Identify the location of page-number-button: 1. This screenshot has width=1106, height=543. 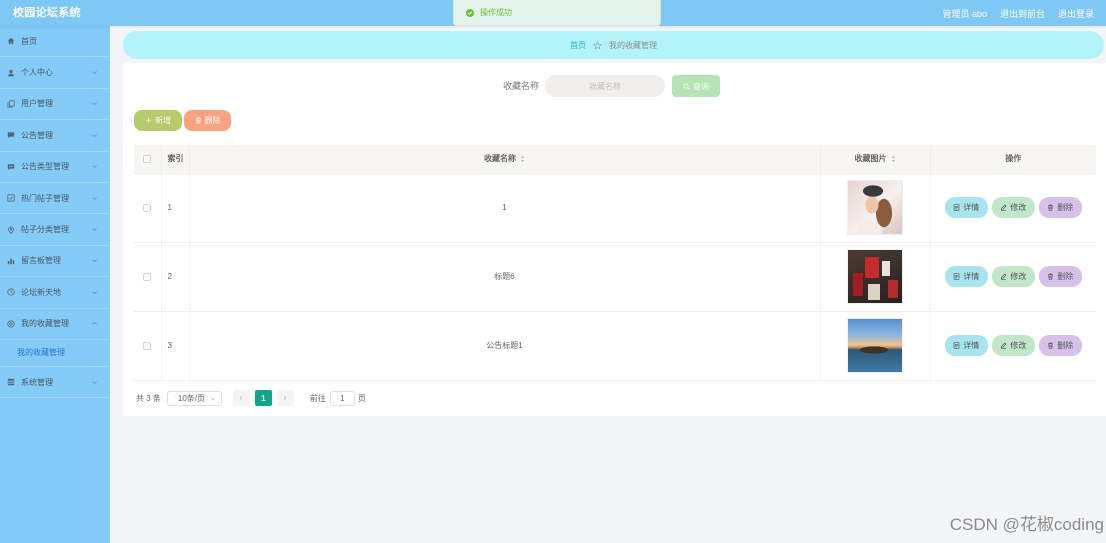
(263, 398).